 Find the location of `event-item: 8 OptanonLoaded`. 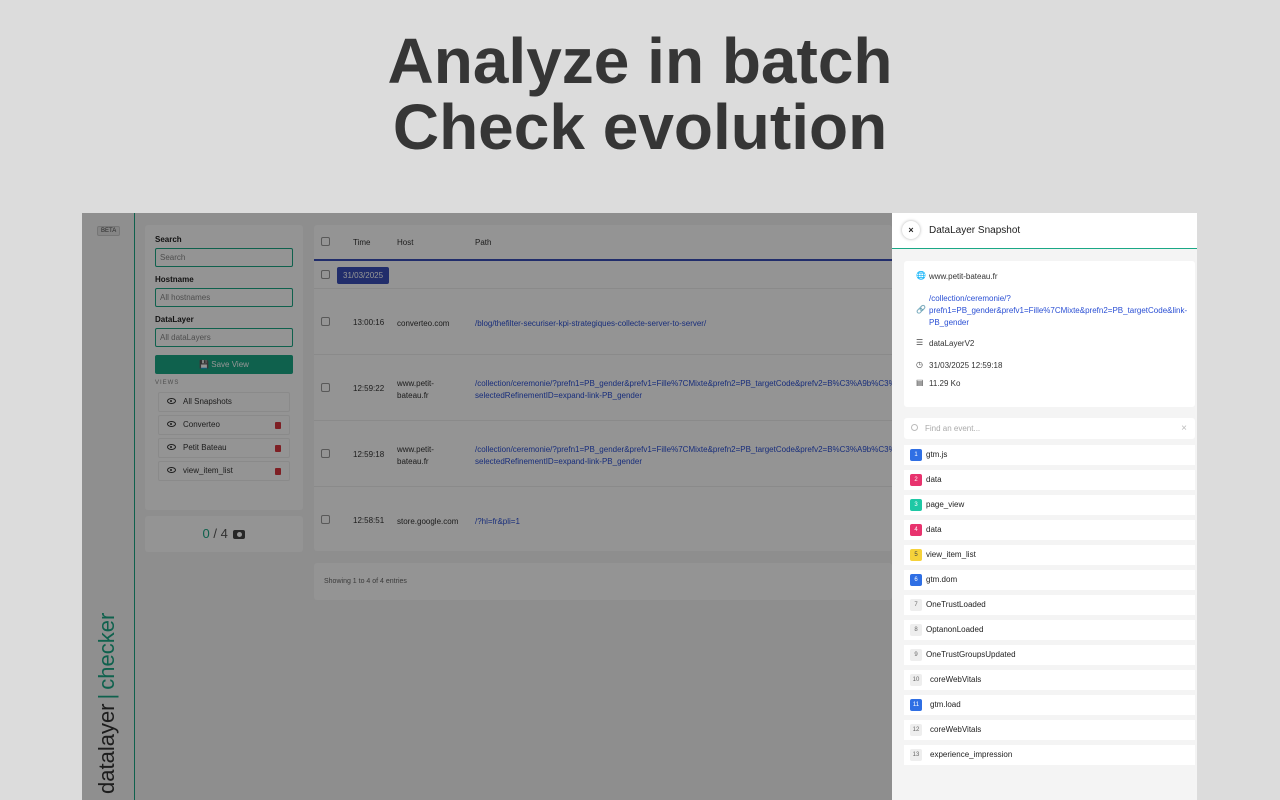

event-item: 8 OptanonLoaded is located at coordinates (1049, 630).